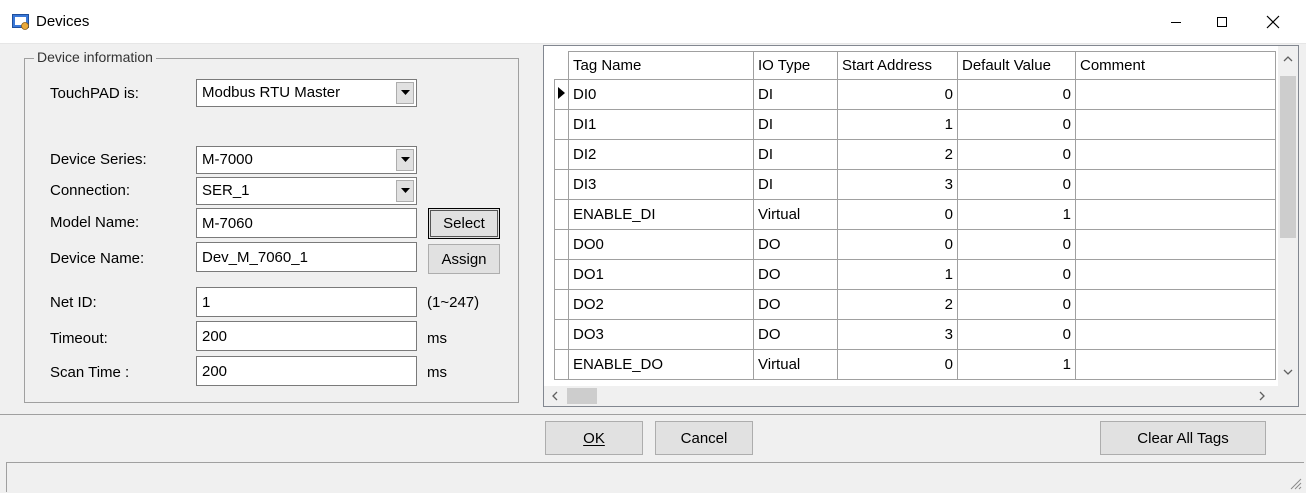 The width and height of the screenshot is (1306, 493). Describe the element at coordinates (594, 438) in the screenshot. I see `ok-button: OK` at that location.